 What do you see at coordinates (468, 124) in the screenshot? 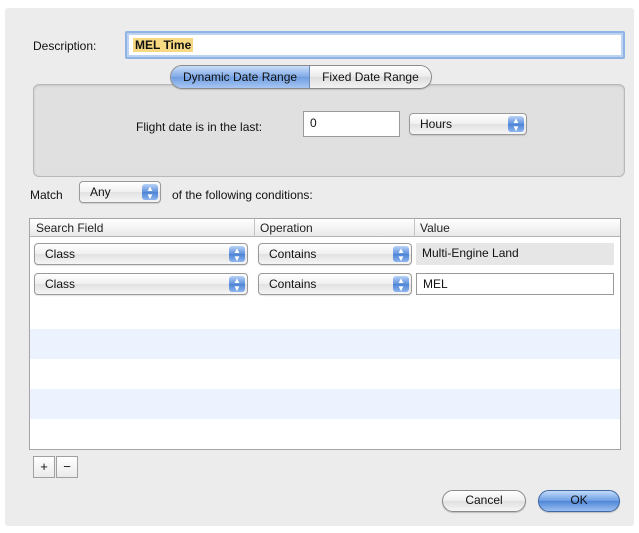
I see `time-unit-popup: Hours ▲ ▼` at bounding box center [468, 124].